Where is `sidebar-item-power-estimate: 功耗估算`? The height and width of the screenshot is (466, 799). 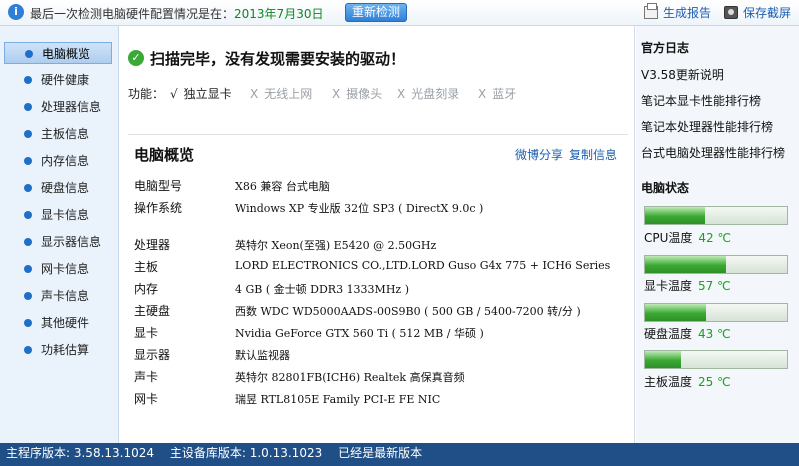
sidebar-item-power-estimate: 功耗估算 is located at coordinates (58, 350).